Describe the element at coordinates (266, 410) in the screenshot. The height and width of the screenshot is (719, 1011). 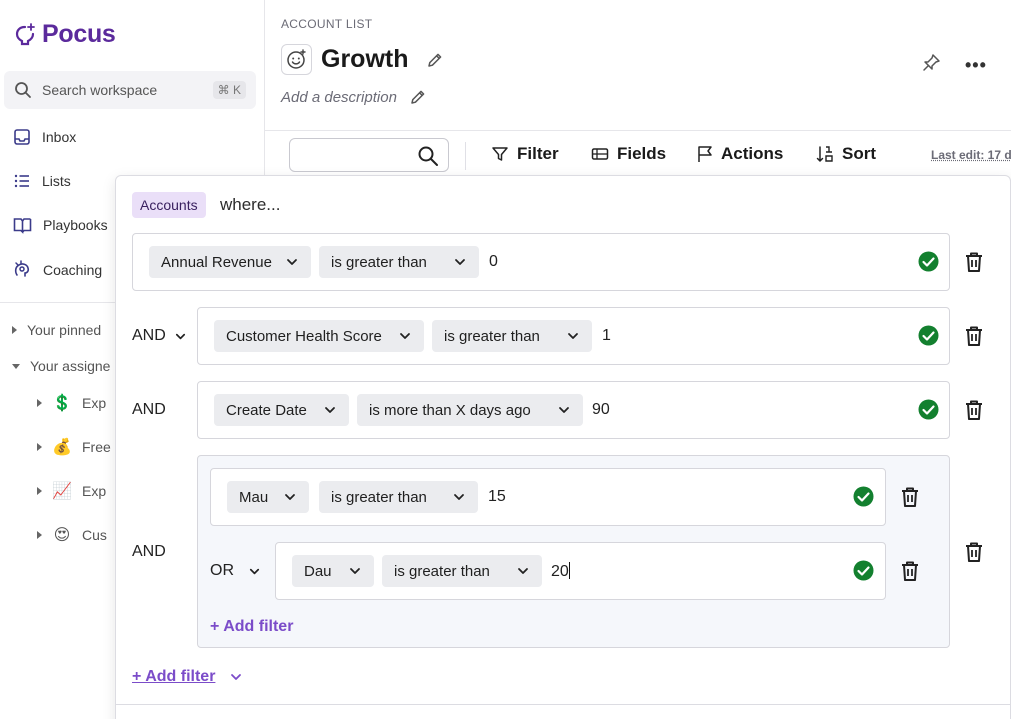
I see `field-select-label: Create Date` at that location.